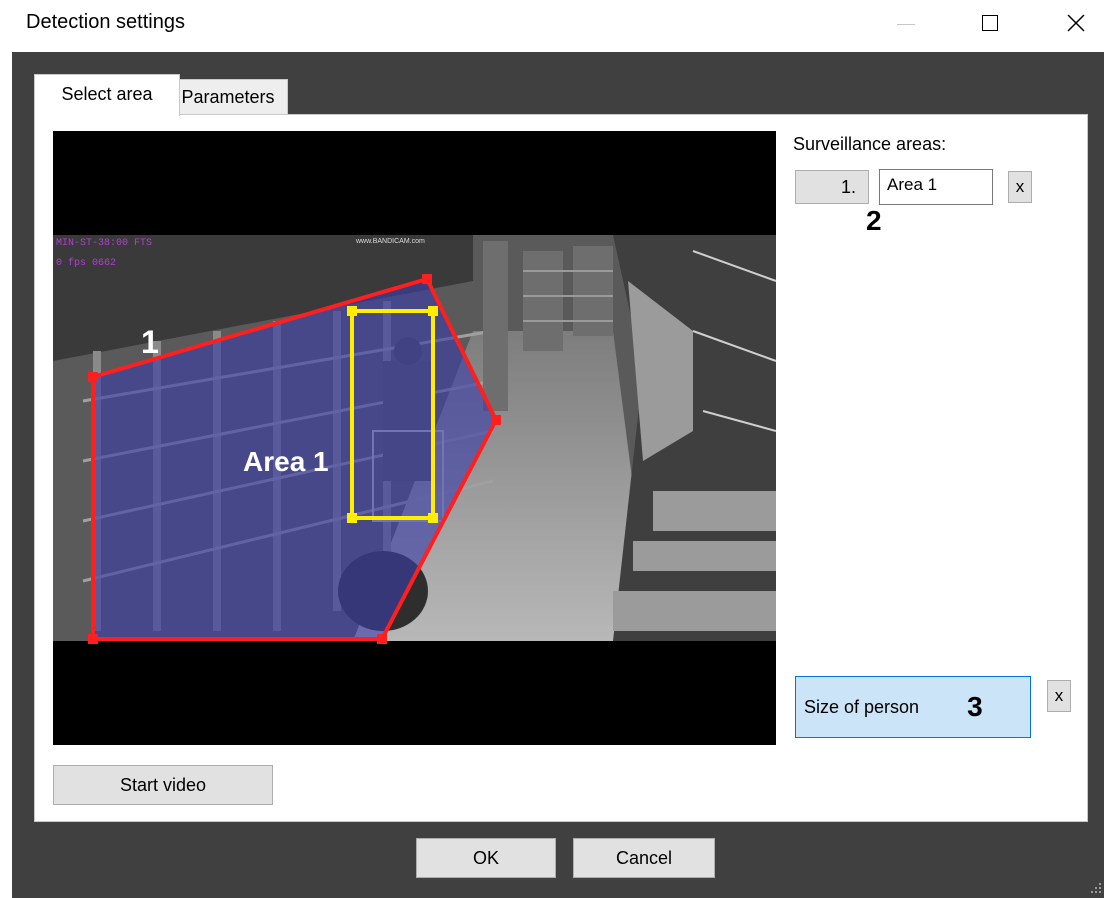 The image size is (1118, 898). I want to click on watermark-text: www.BANDICAM.com, so click(390, 241).